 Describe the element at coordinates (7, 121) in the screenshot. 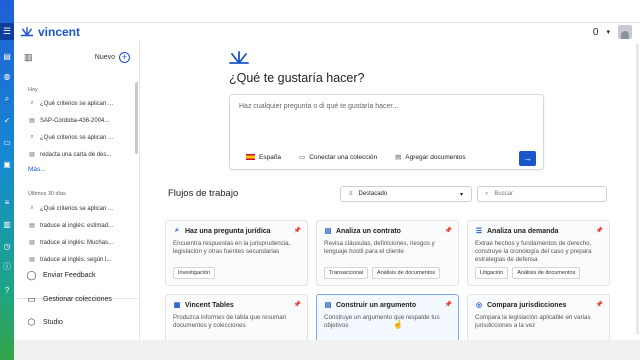

I see `check-icon: ✓` at that location.